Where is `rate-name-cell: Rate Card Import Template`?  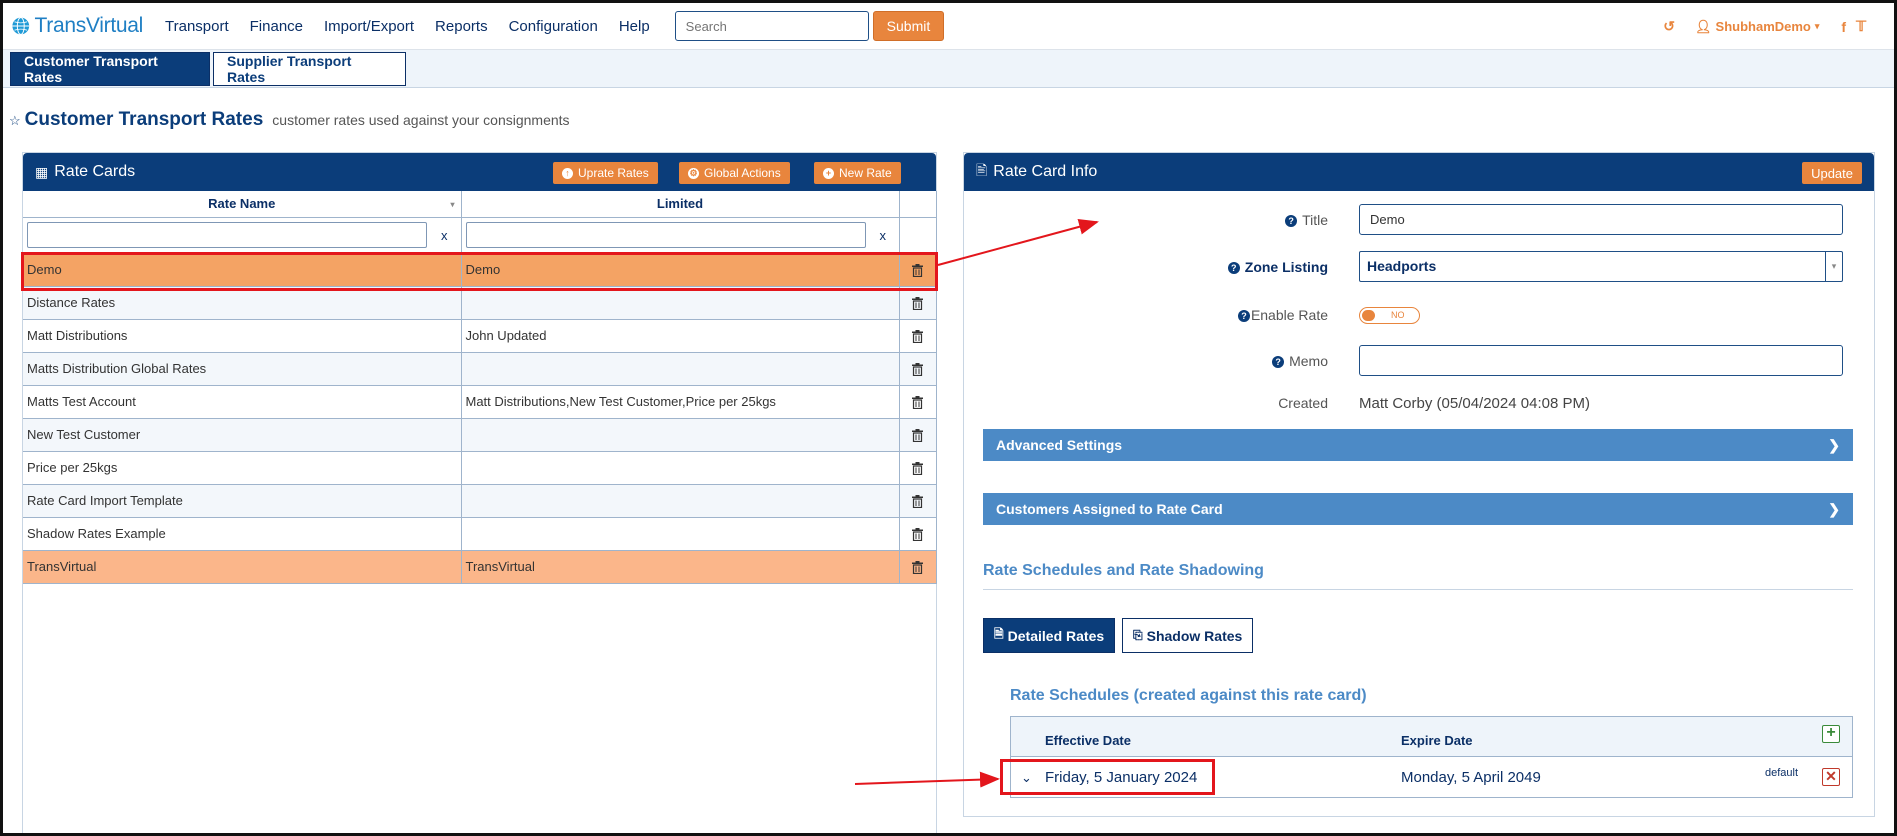
rate-name-cell: Rate Card Import Template is located at coordinates (242, 501).